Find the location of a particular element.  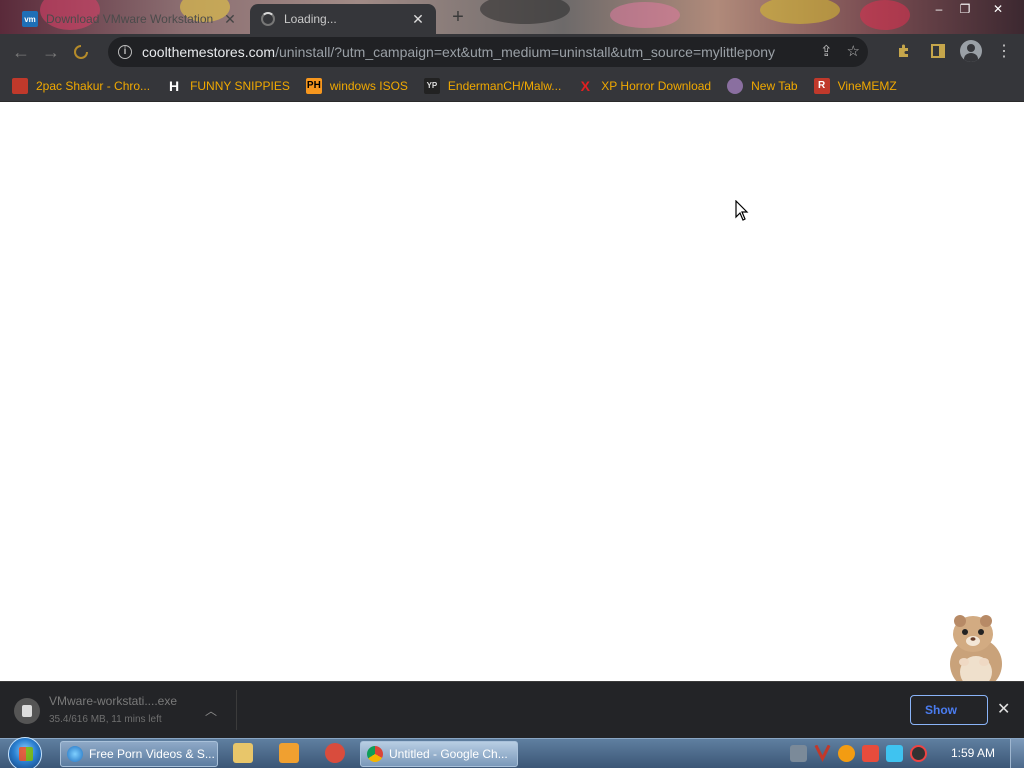

bookmark-funny-snippies: H FUNNY SNIPPIES is located at coordinates (228, 86).